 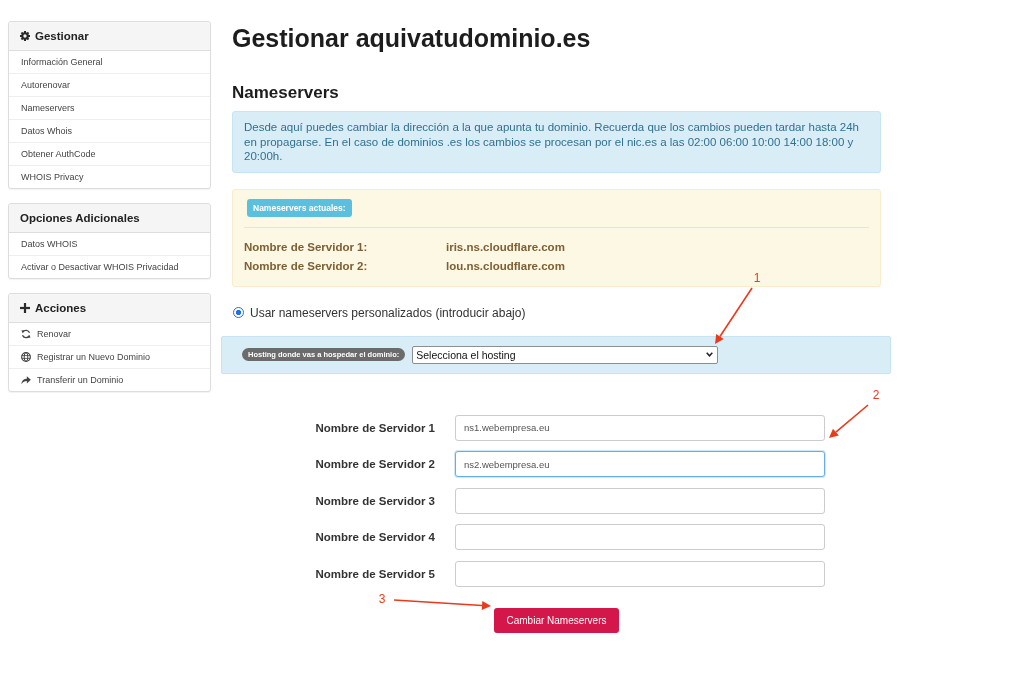 What do you see at coordinates (505, 266) in the screenshot?
I see `nameserver-value: lou.ns.cloudflare.com` at bounding box center [505, 266].